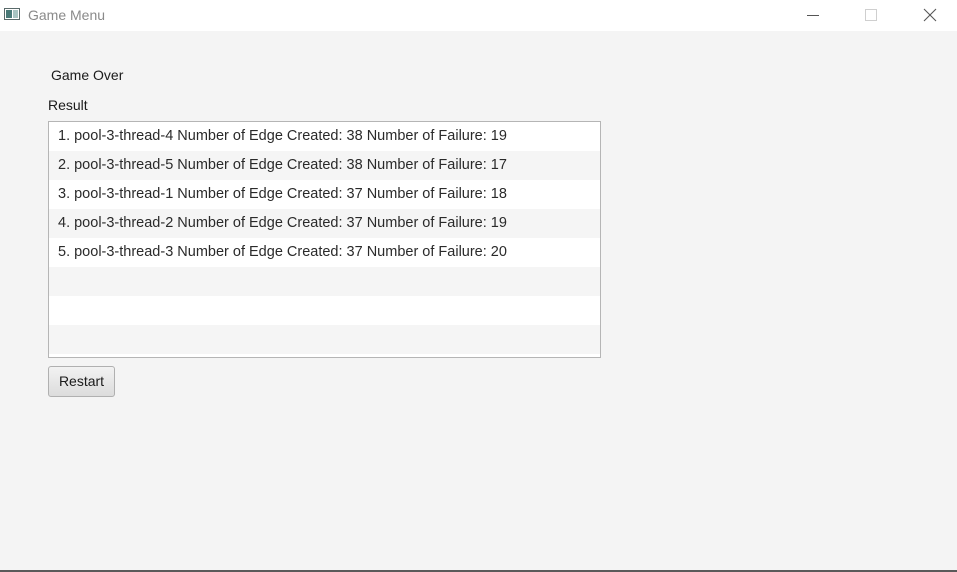 This screenshot has height=572, width=957. I want to click on close-button, so click(930, 15).